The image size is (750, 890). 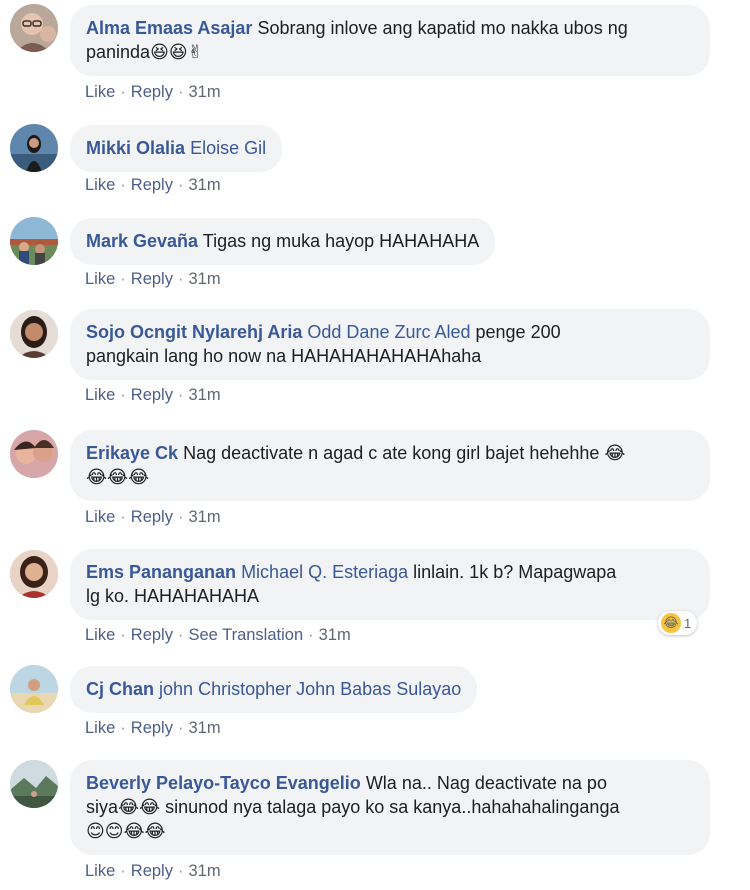 I want to click on avatar-woman-red-icon, so click(x=34, y=574).